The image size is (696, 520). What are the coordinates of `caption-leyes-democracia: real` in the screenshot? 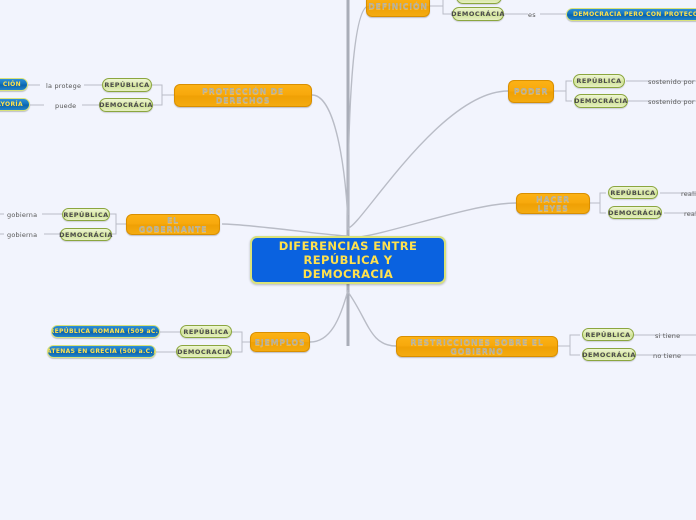 It's located at (690, 214).